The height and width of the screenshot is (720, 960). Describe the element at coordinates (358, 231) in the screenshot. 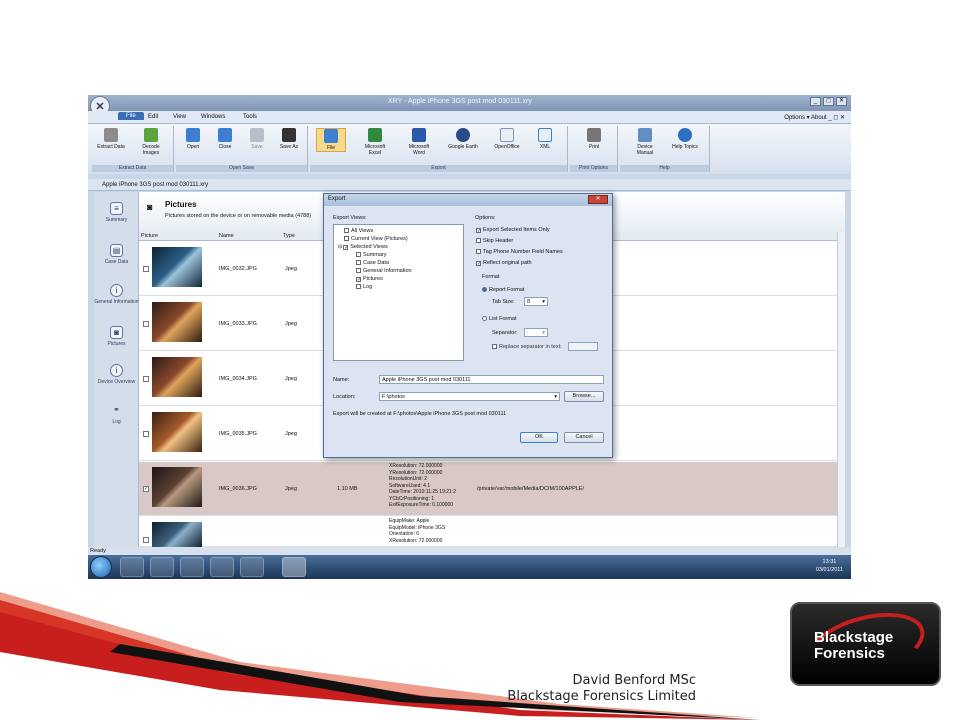

I see `tree-item: All Views` at that location.